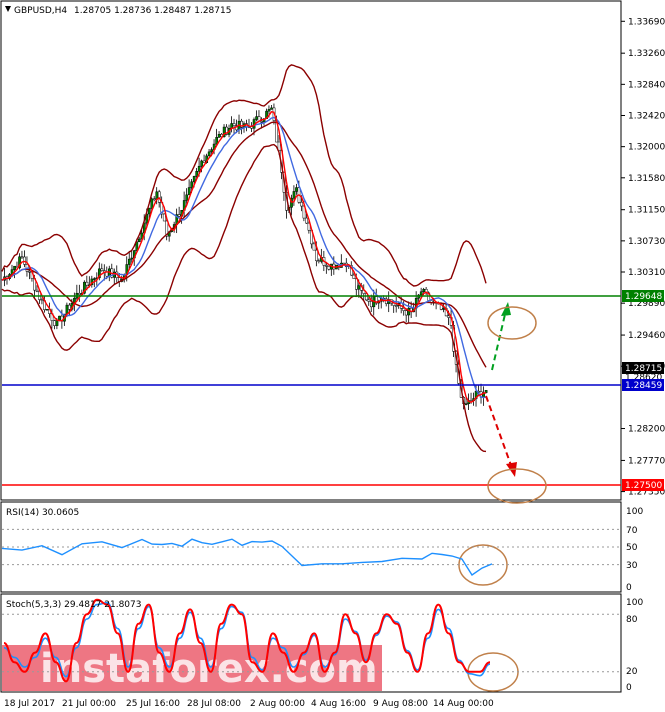 The image size is (665, 712). What do you see at coordinates (646, 54) in the screenshot?
I see `price-tick-label-1: 1.33260` at bounding box center [646, 54].